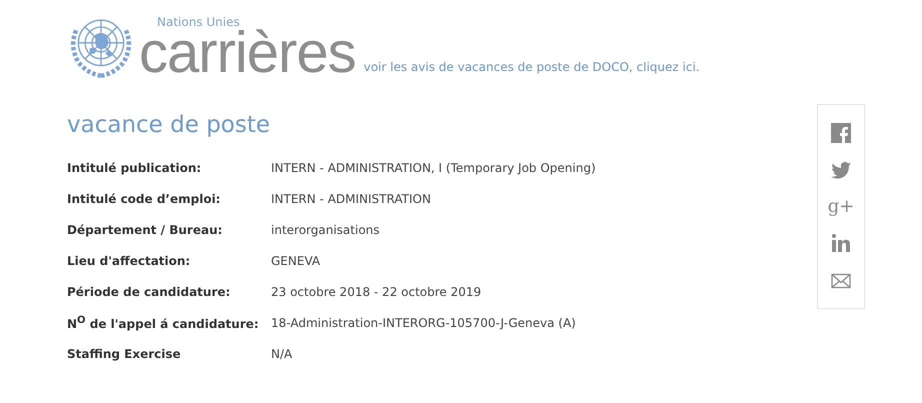  Describe the element at coordinates (163, 322) in the screenshot. I see `field-label: N$^{O}$ de l'appel á candidature:` at that location.